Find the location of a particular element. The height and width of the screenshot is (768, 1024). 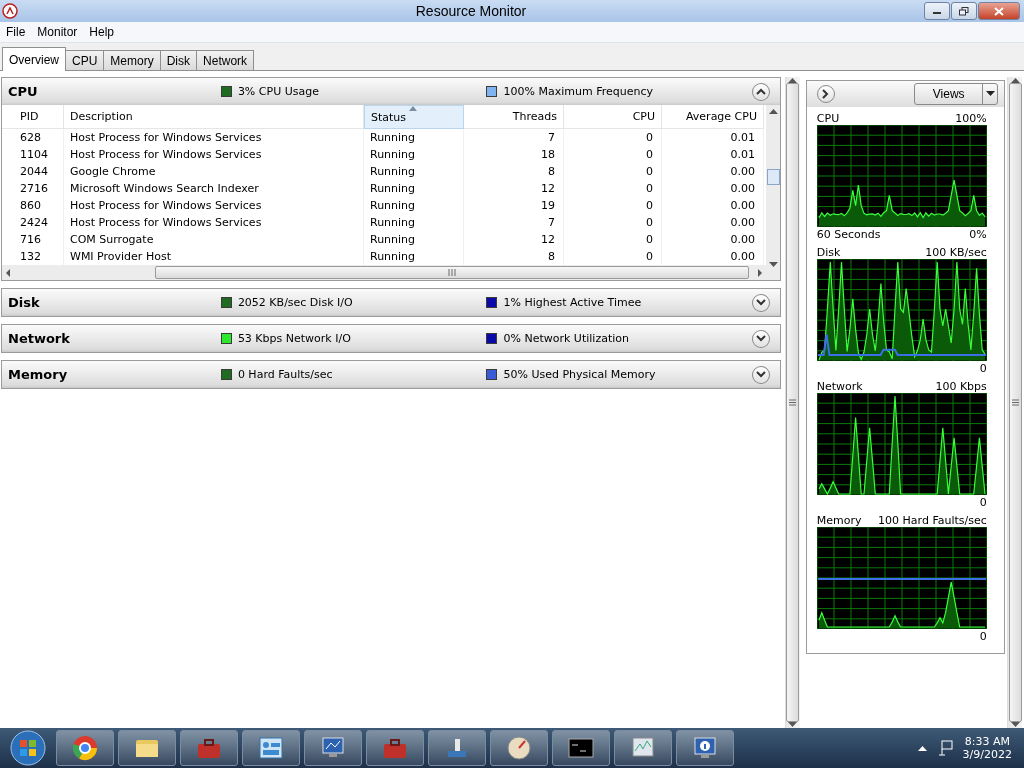

clock-date: 3/9/2022 is located at coordinates (987, 754).